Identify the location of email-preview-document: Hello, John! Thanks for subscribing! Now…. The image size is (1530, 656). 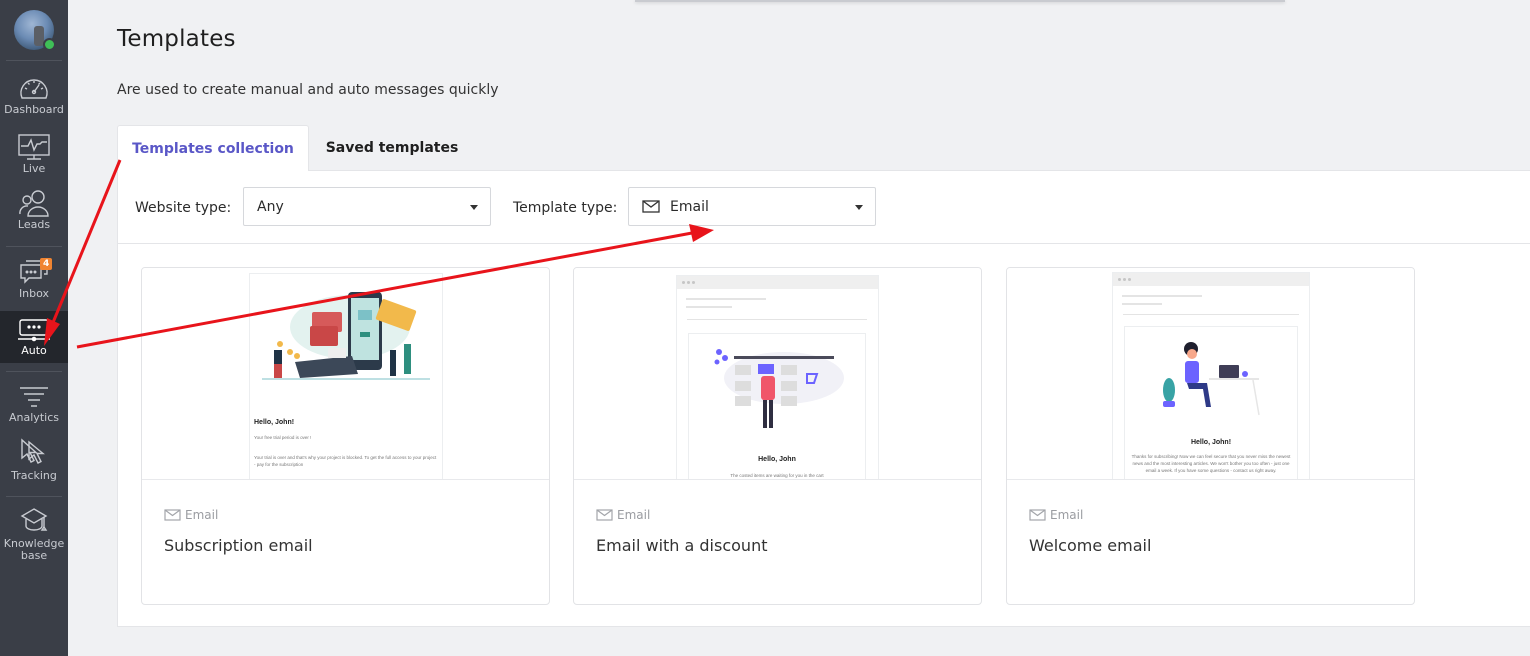
(1211, 376).